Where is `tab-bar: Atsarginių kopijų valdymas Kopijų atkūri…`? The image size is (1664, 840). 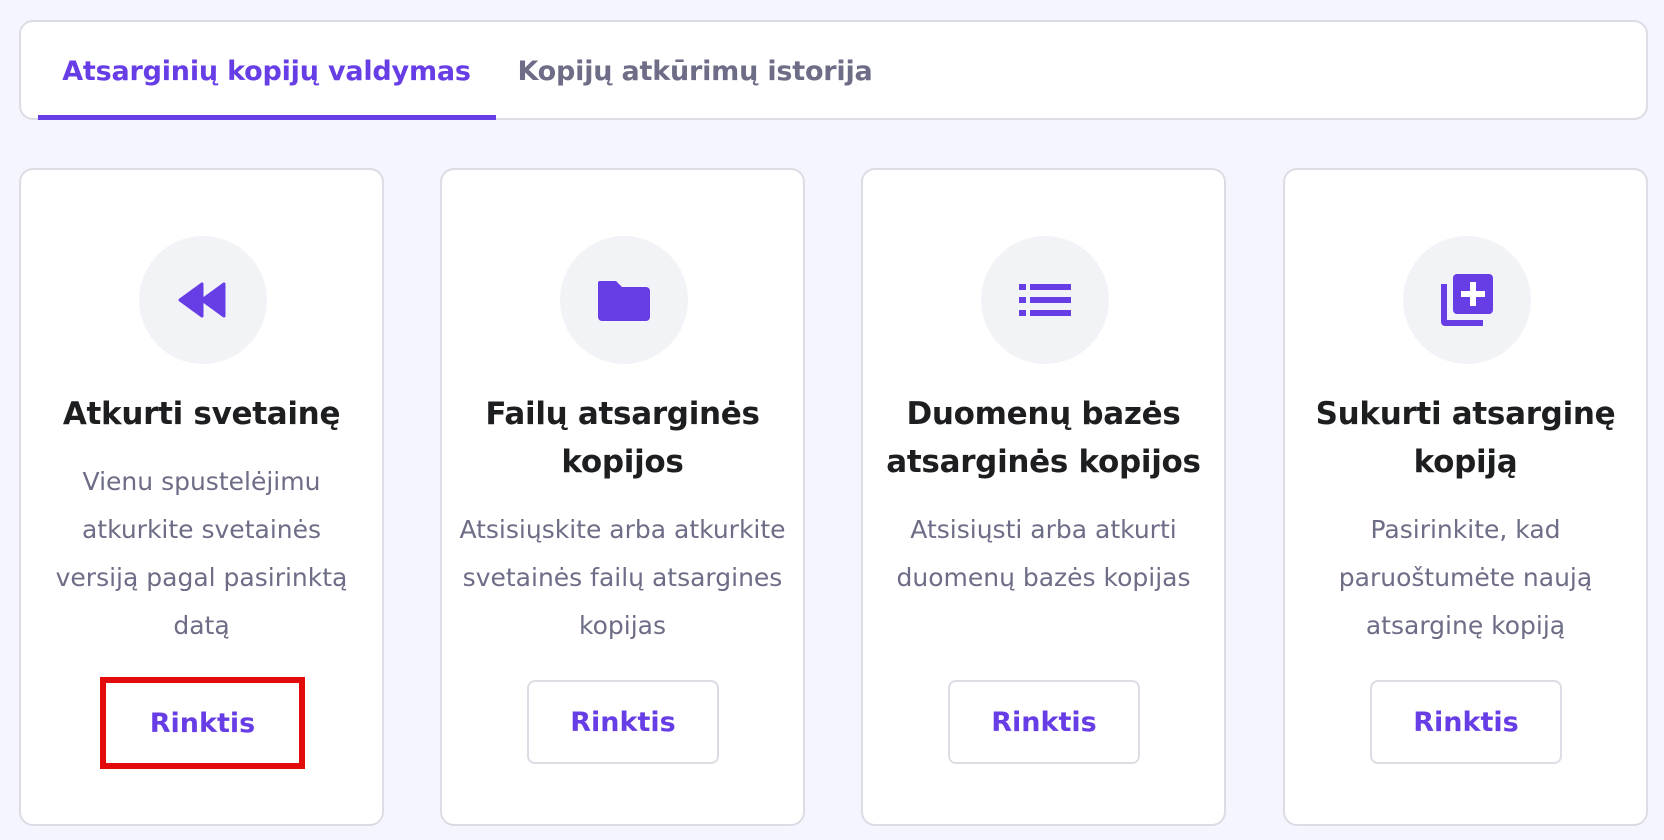
tab-bar: Atsarginių kopijų valdymas Kopijų atkūri… is located at coordinates (833, 70).